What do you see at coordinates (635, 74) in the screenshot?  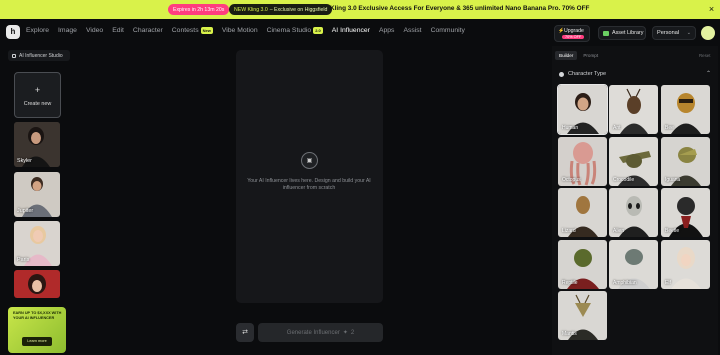 I see `character-type-header: Character Type ⌃` at bounding box center [635, 74].